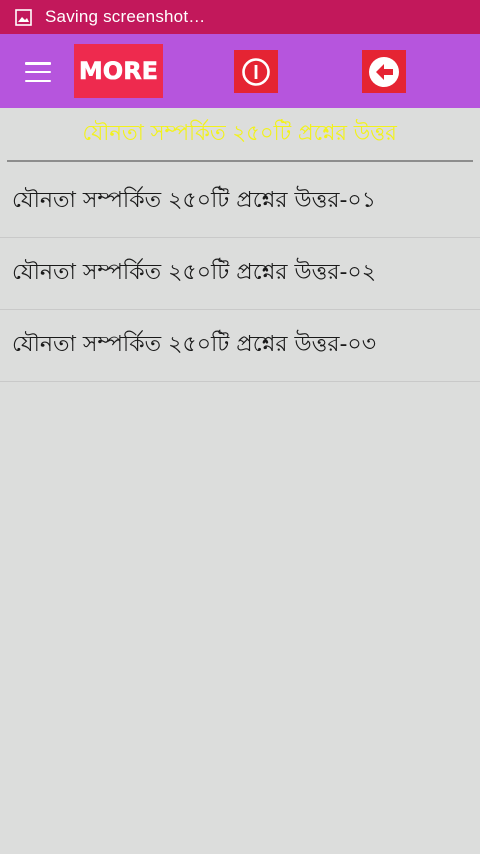  I want to click on back-arrow-icon, so click(384, 71).